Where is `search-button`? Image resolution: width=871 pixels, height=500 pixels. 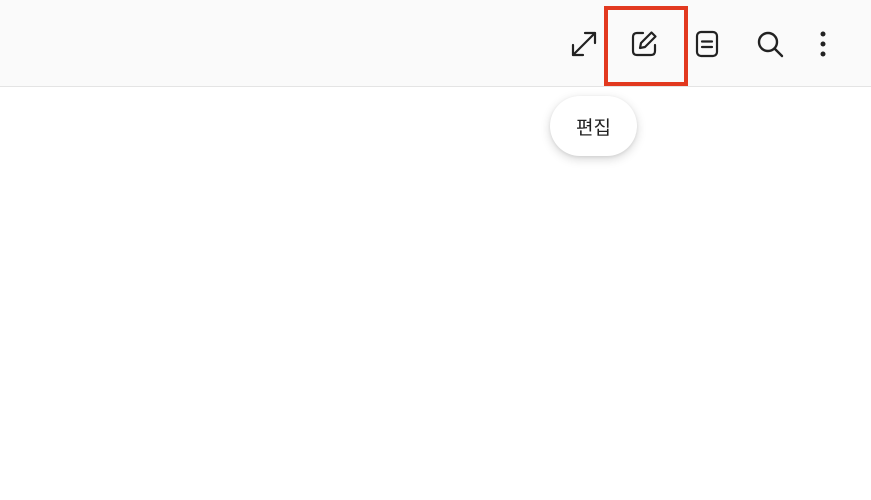
search-button is located at coordinates (770, 44).